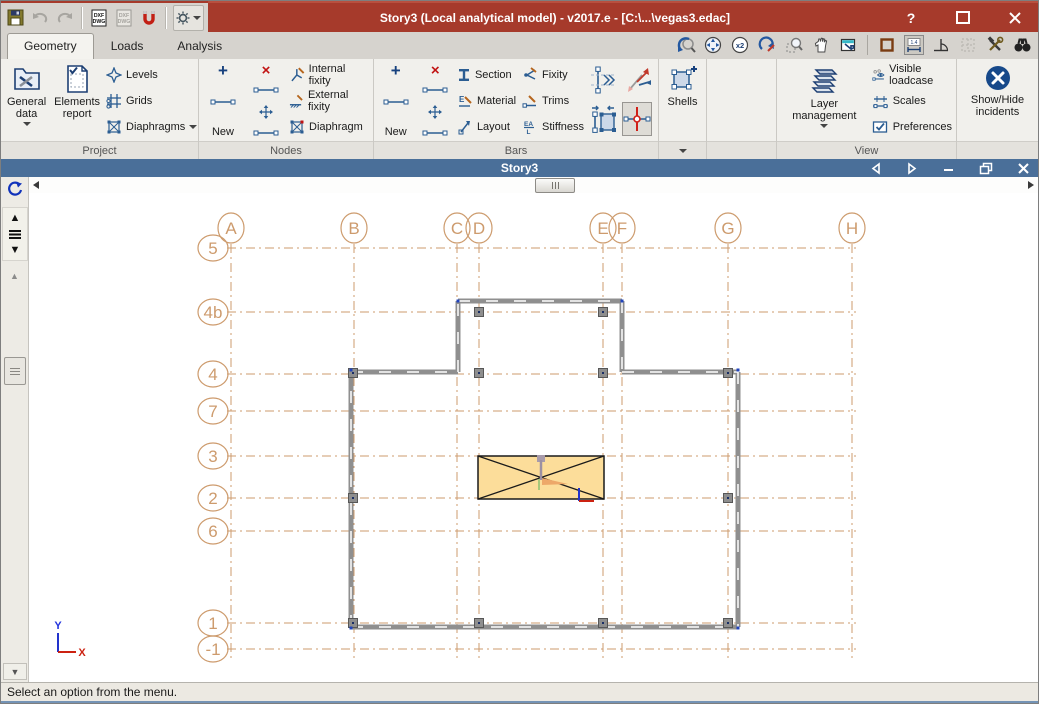 This screenshot has width=1039, height=704. I want to click on zoom-x2-button: x2, so click(740, 45).